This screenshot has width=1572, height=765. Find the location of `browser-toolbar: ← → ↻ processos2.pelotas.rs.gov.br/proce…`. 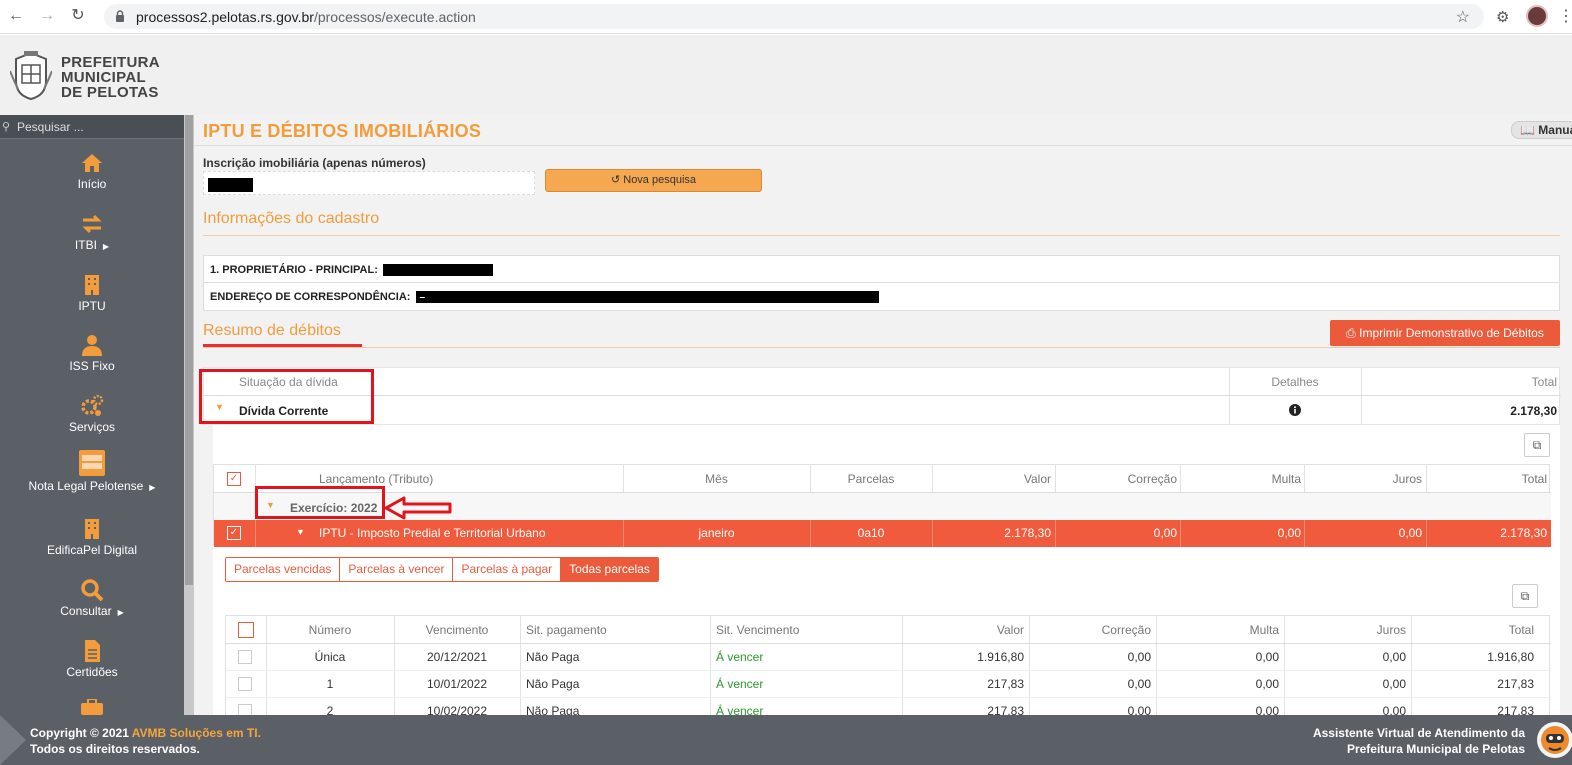

browser-toolbar: ← → ↻ processos2.pelotas.rs.gov.br/proce… is located at coordinates (786, 17).